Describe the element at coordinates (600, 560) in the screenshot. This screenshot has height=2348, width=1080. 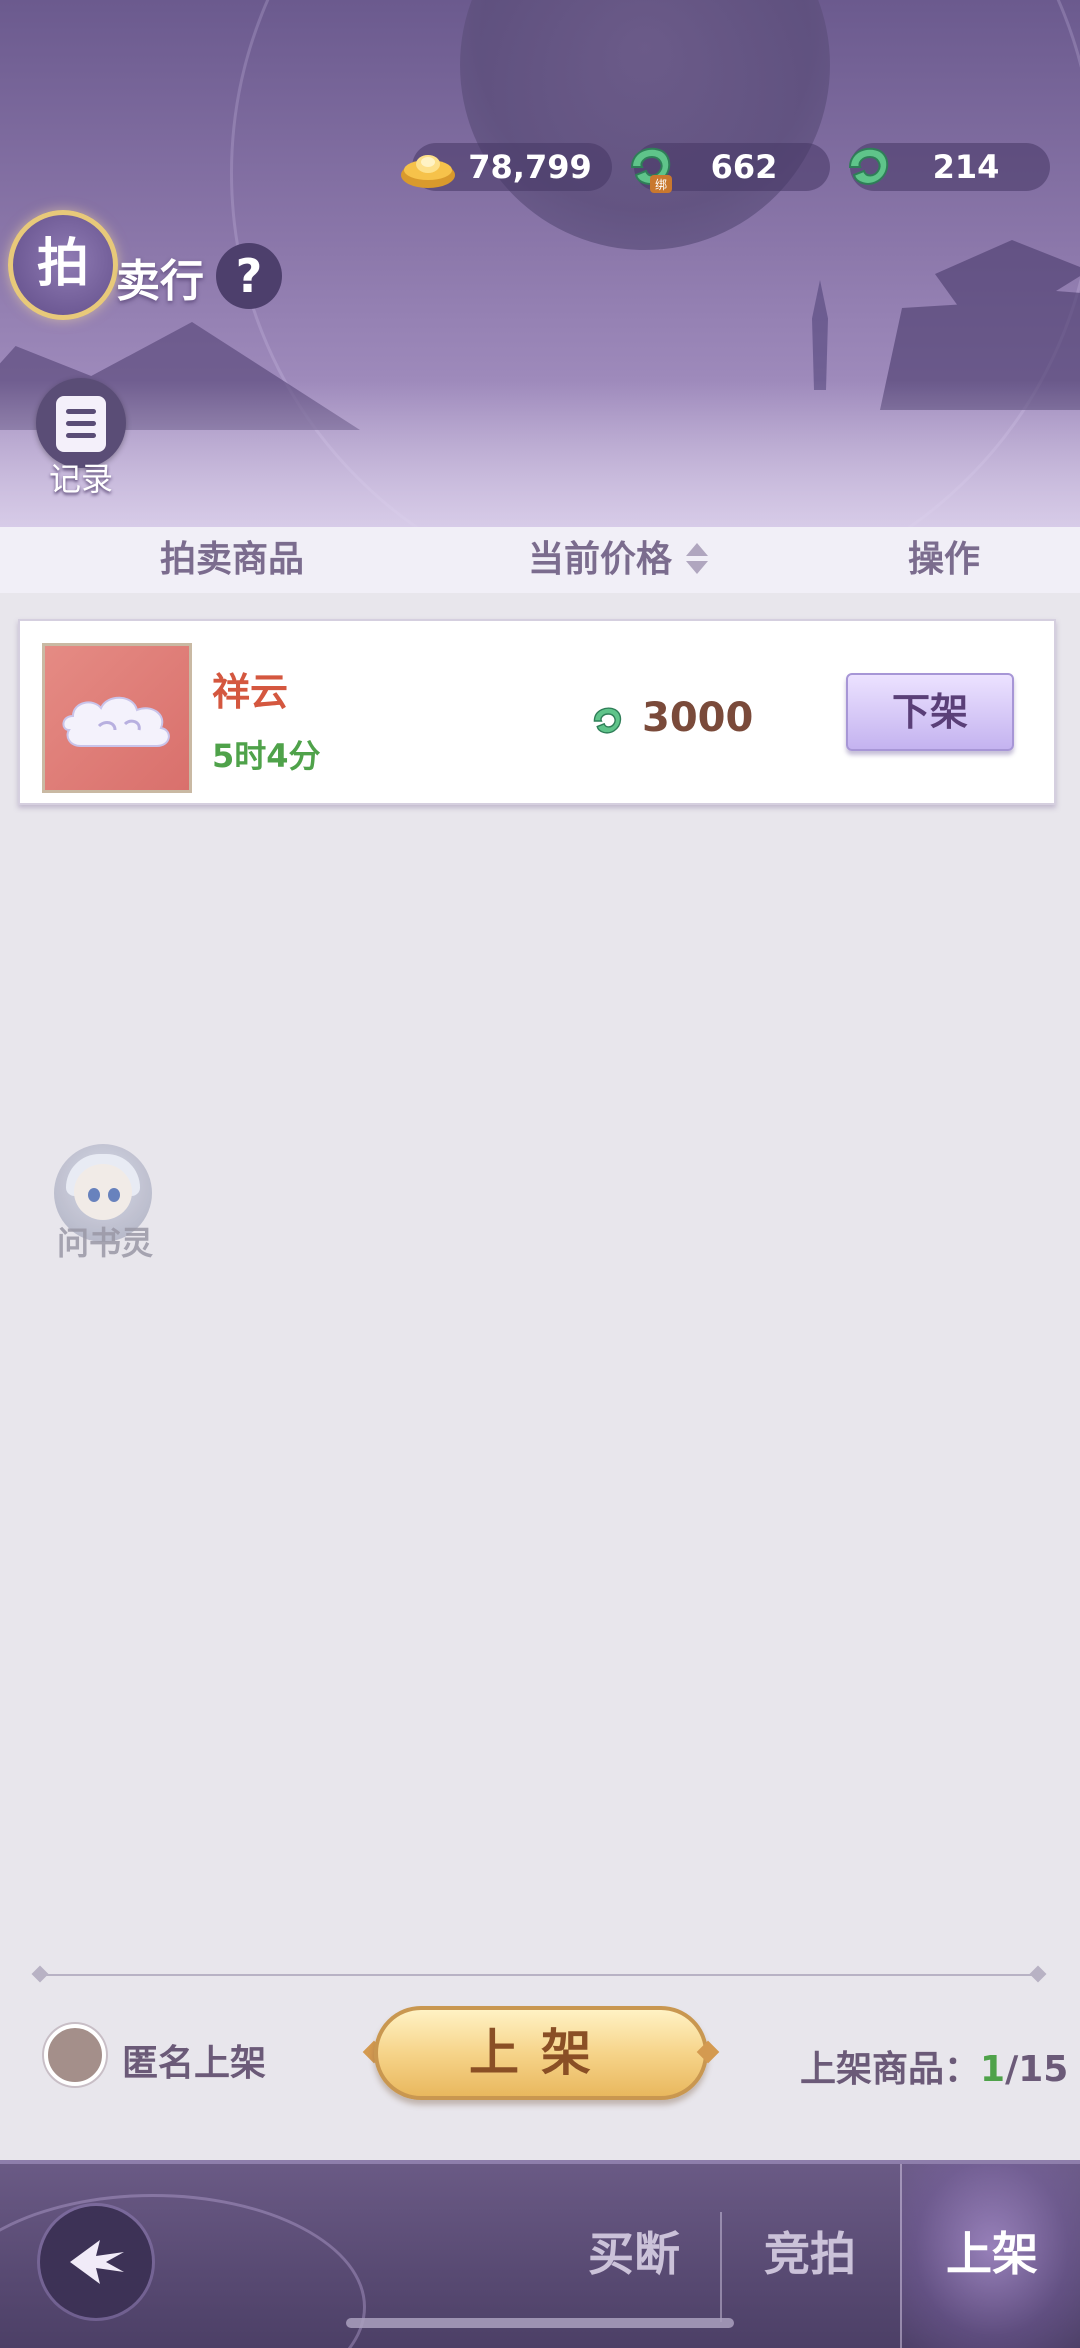
I see `column-header-price: 当前价格` at that location.